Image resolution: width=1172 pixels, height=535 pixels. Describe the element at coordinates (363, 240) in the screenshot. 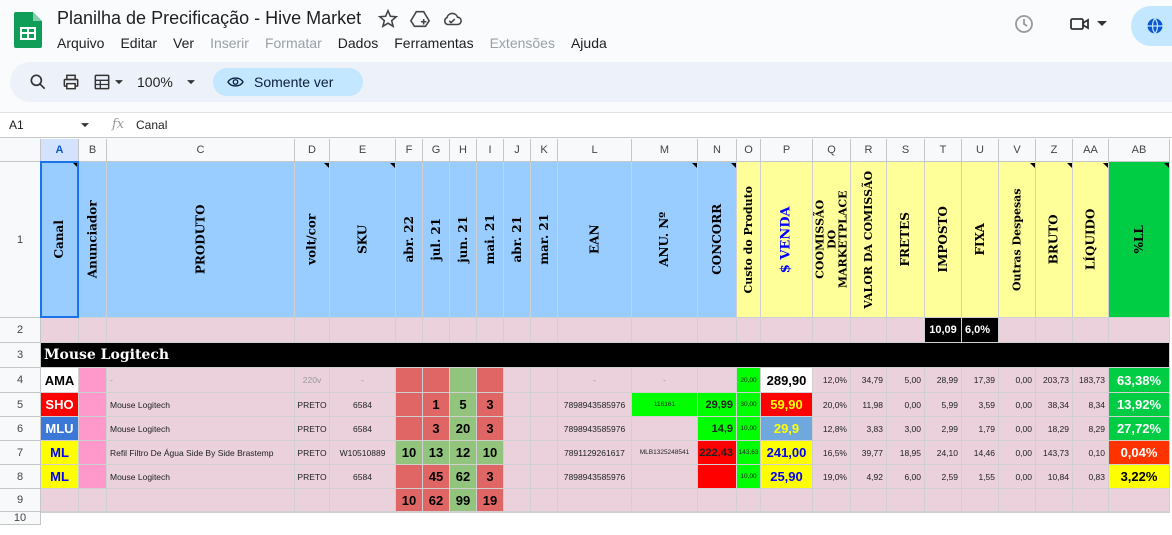

I see `header-cell-e: SKU` at that location.